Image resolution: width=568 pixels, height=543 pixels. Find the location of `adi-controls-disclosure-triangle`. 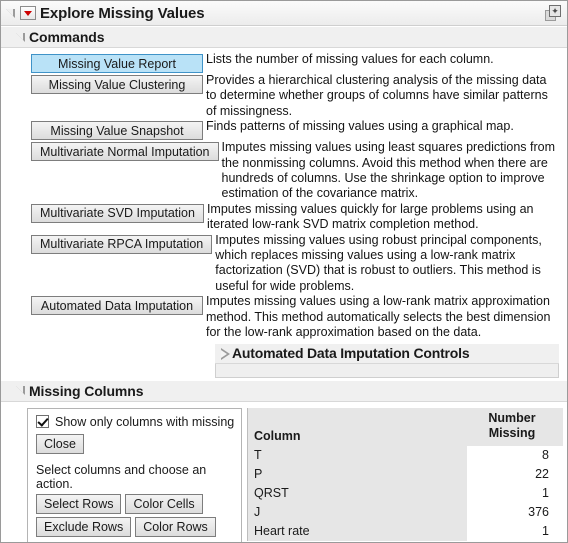

adi-controls-disclosure-triangle is located at coordinates (224, 353).